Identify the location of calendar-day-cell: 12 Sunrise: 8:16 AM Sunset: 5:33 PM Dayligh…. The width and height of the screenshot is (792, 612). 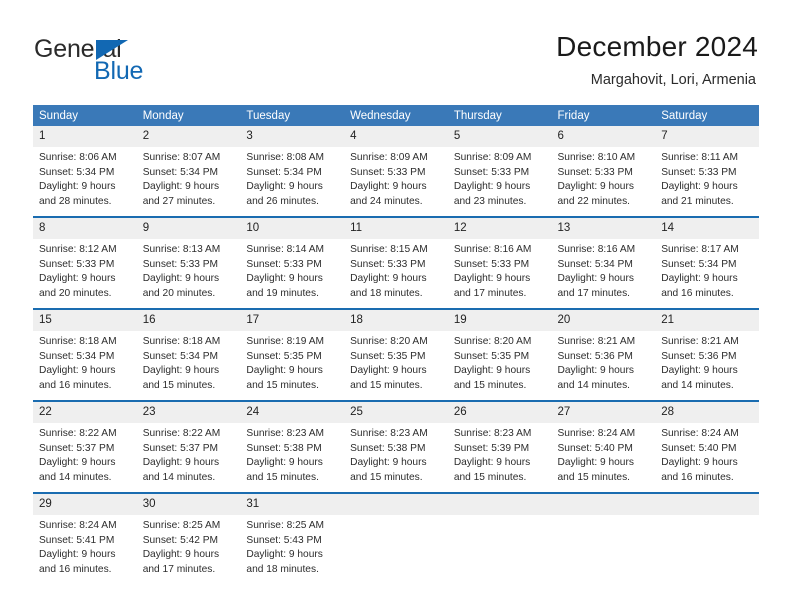
(499, 260).